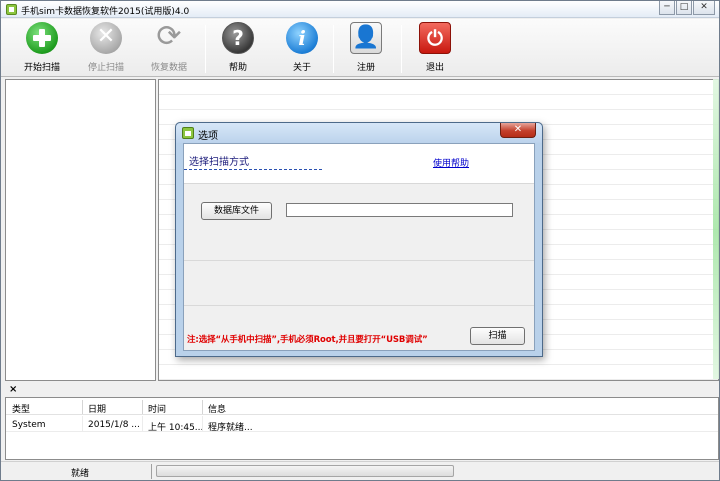 Image resolution: width=720 pixels, height=481 pixels. I want to click on title-bar: 手机sim卡数据恢复软件2015(试用版)4.0 ─ □ ✕, so click(360, 9).